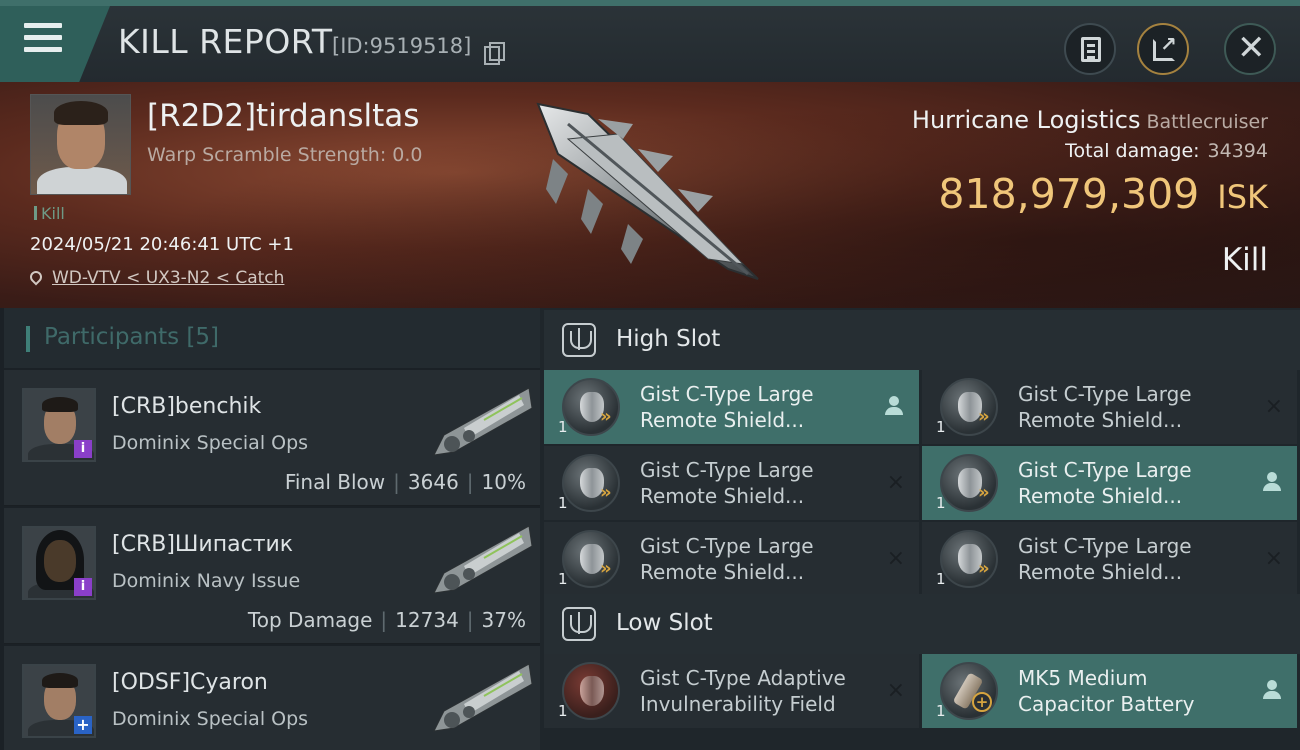 This screenshot has width=1300, height=750. I want to click on clipboard-button, so click(1090, 49).